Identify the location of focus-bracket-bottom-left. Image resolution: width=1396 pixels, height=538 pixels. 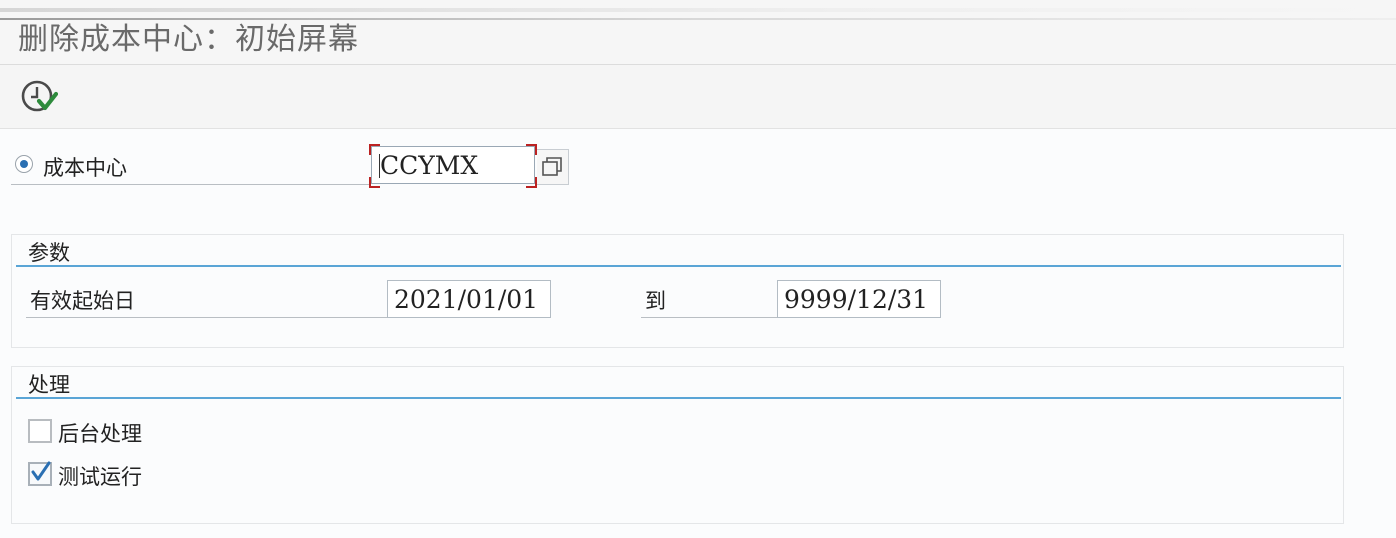
(374, 182).